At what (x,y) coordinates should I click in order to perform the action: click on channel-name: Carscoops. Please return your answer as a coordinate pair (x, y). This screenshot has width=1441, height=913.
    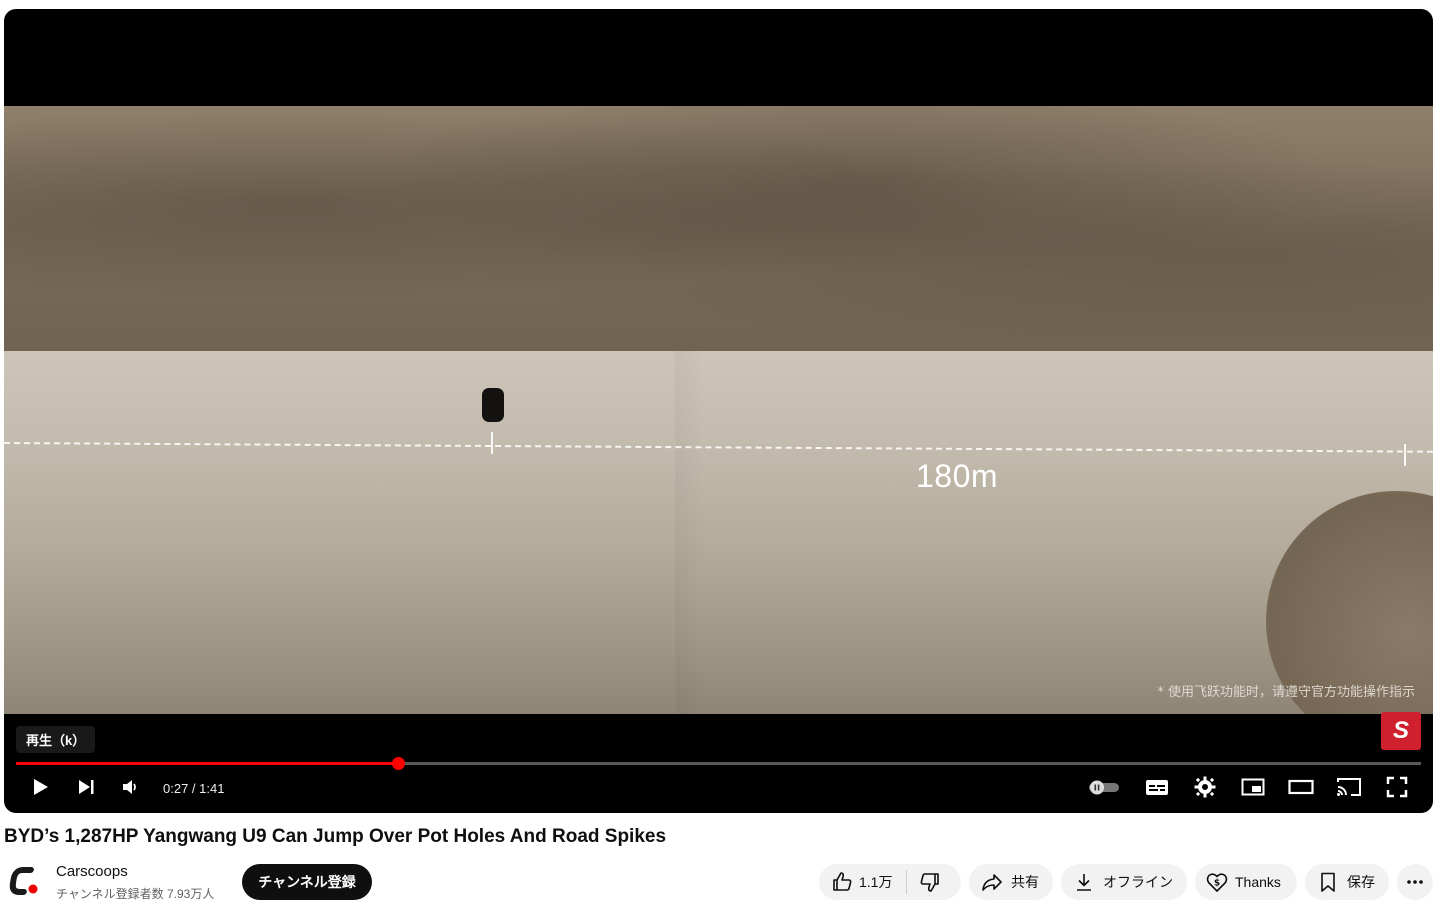
    Looking at the image, I should click on (92, 871).